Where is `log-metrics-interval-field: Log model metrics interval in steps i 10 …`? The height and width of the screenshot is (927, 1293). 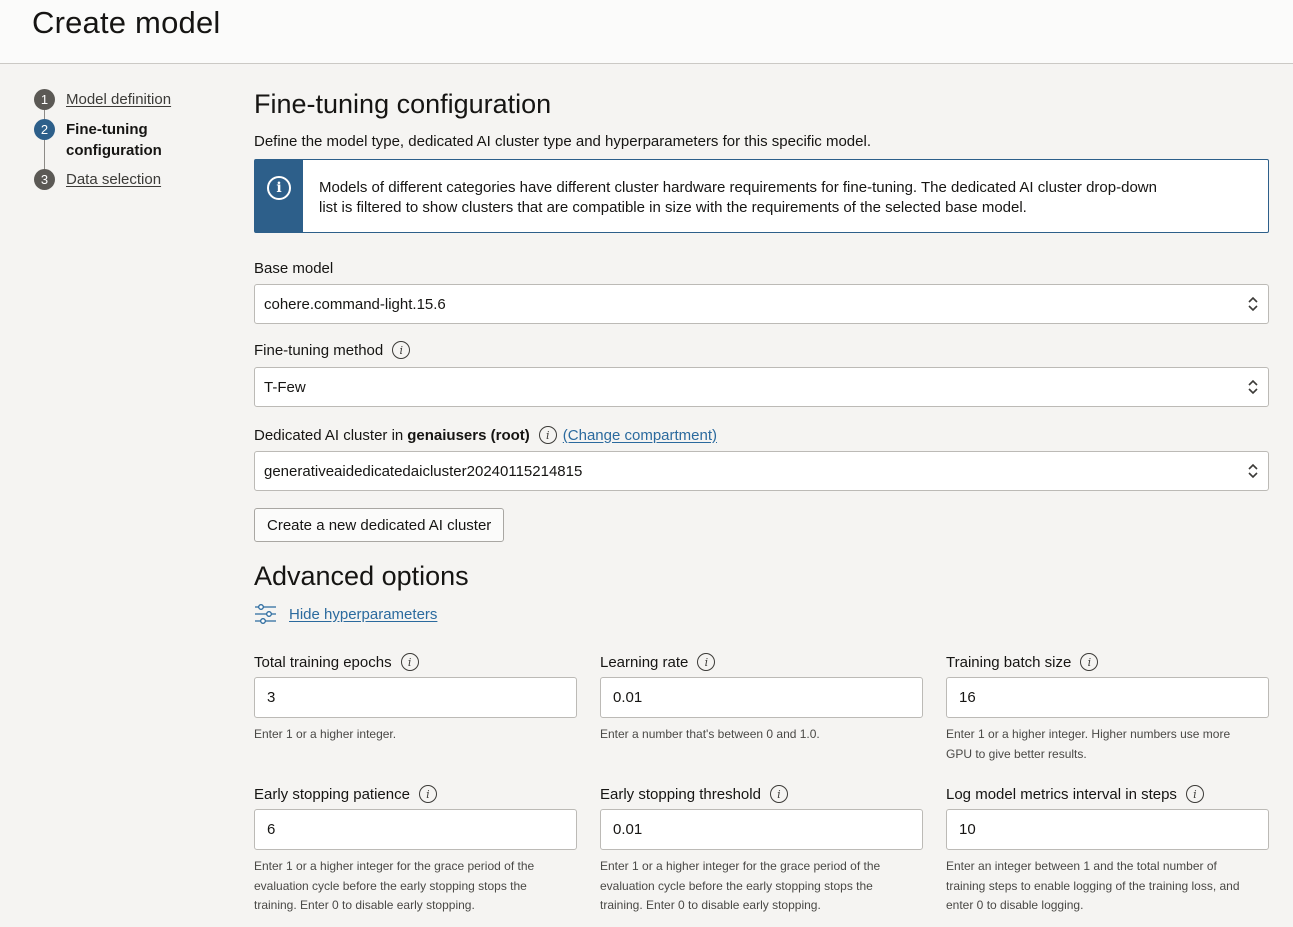 log-metrics-interval-field: Log model metrics interval in steps i 10 … is located at coordinates (1107, 850).